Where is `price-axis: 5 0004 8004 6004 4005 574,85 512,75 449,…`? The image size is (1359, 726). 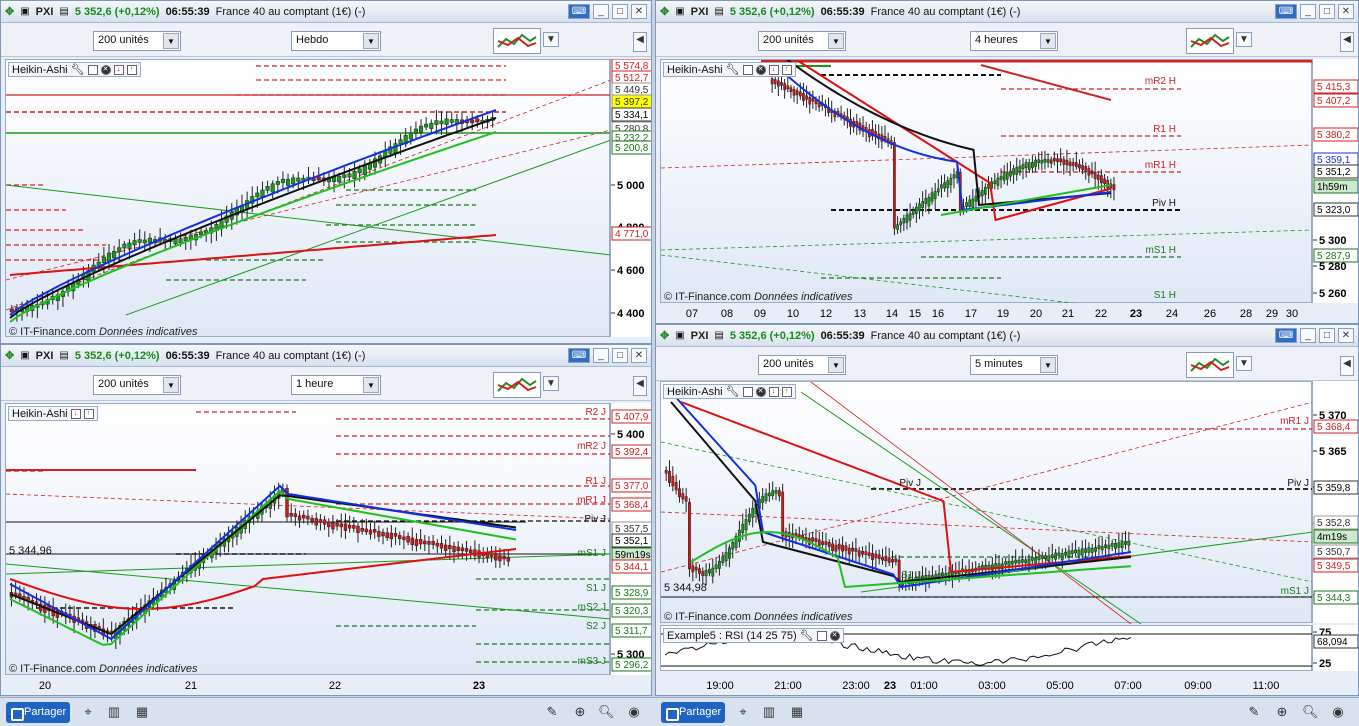
price-axis: 5 0004 8004 6004 4005 574,85 512,75 449,… is located at coordinates (630, 198).